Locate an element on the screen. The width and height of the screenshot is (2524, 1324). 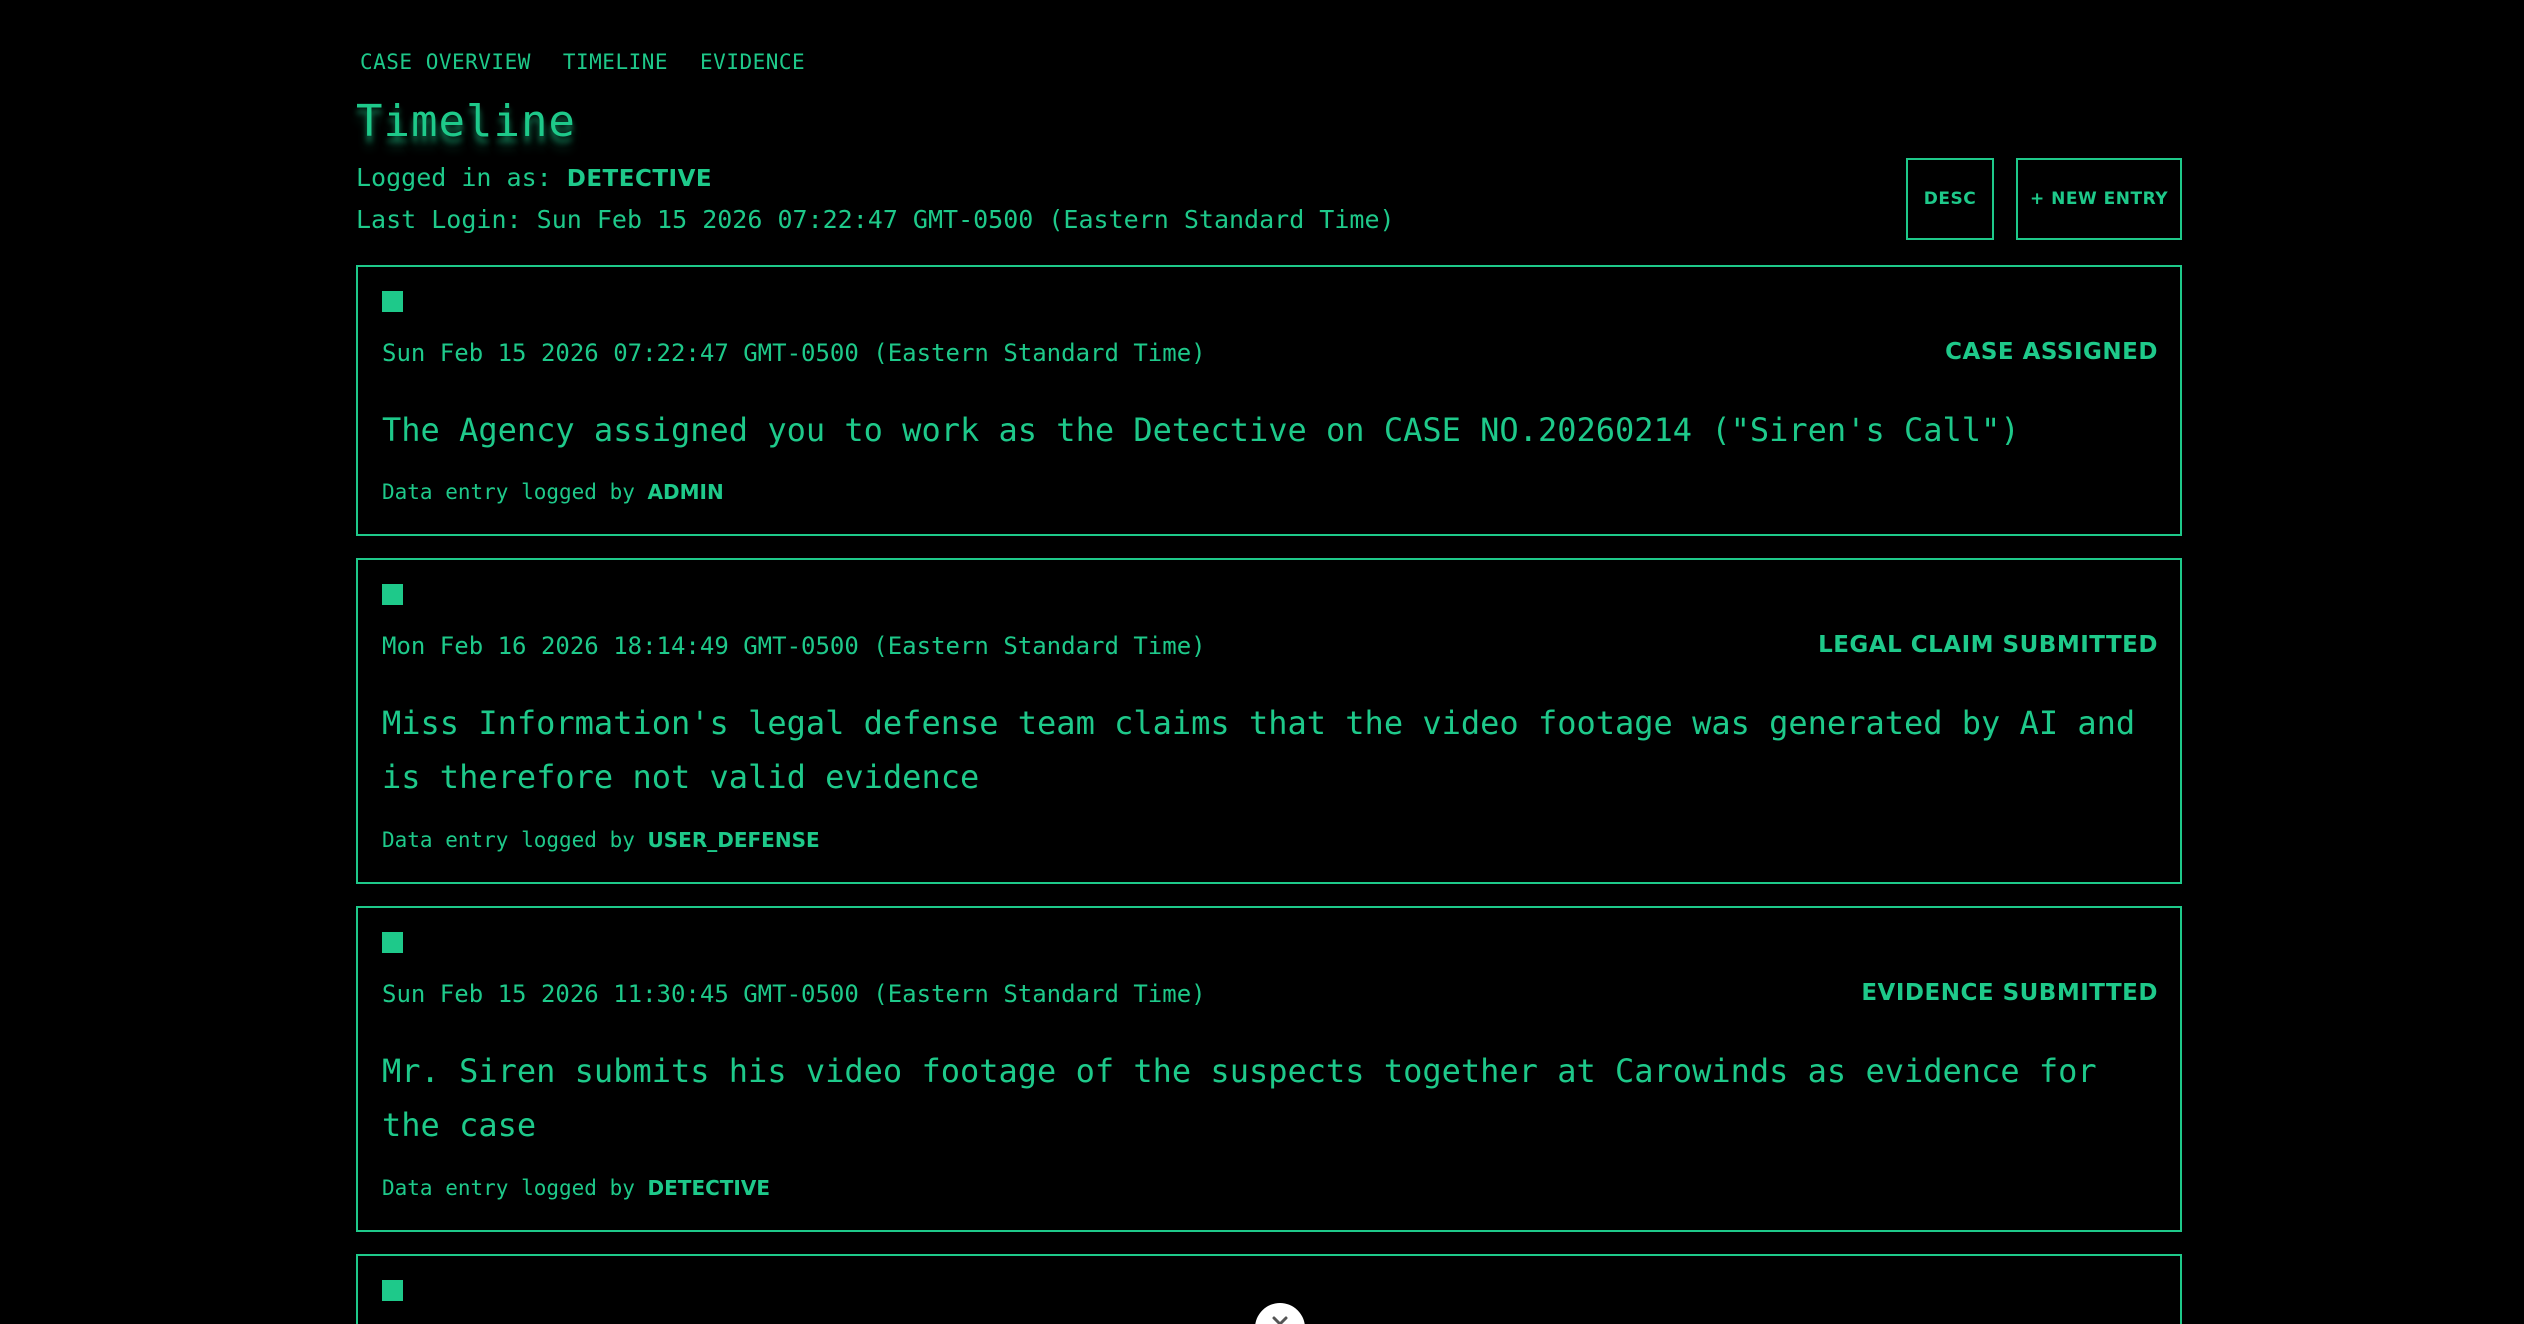
logged-in-user: DETECTIVE is located at coordinates (639, 179).